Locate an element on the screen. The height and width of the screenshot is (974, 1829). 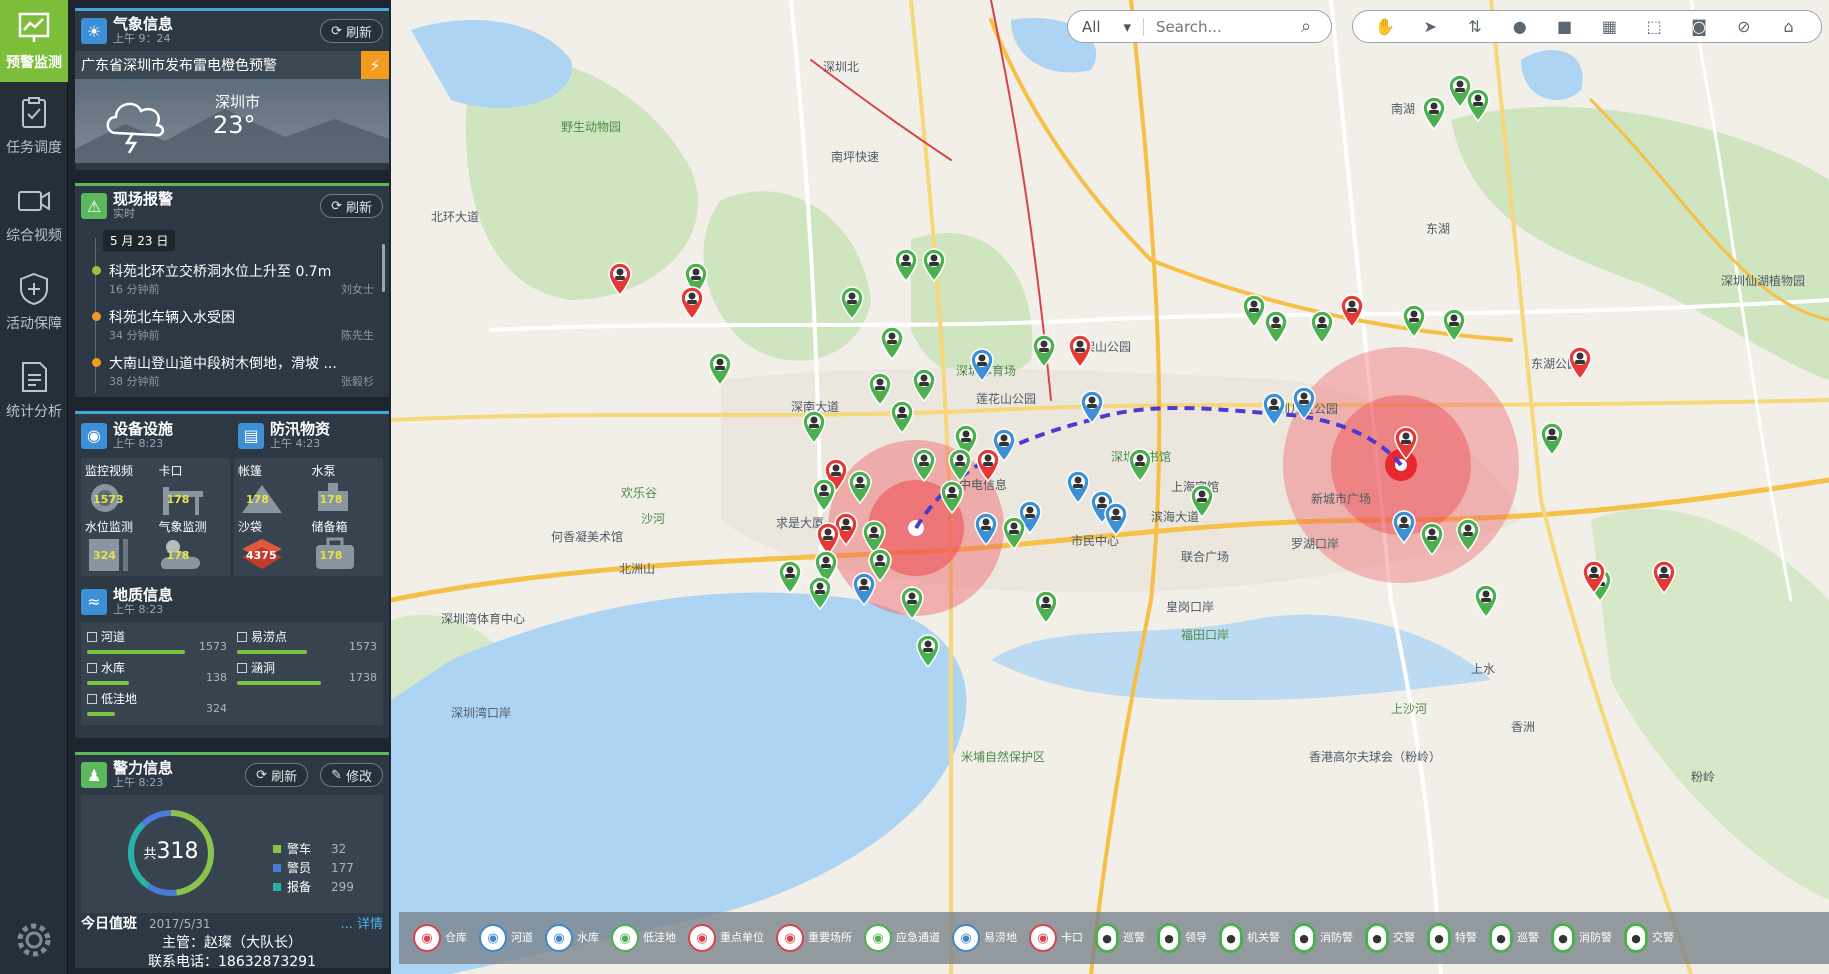
weather-refresh-button: ⟳ 刷新 is located at coordinates (351, 31).